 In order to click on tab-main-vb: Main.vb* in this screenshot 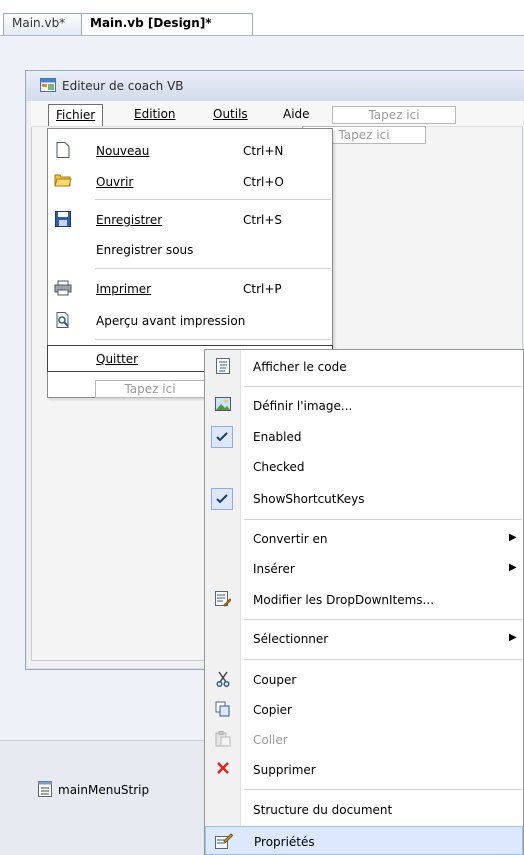, I will do `click(44, 24)`.